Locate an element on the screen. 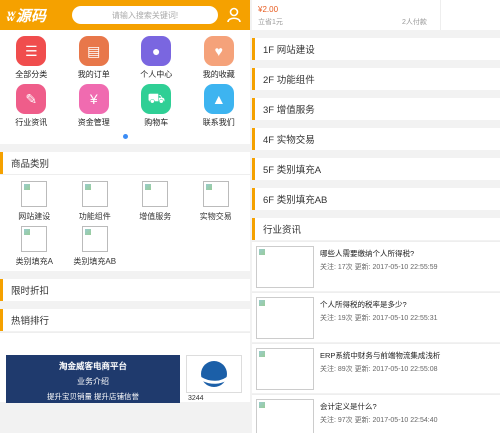  category-item: 功能组件 is located at coordinates (95, 201).